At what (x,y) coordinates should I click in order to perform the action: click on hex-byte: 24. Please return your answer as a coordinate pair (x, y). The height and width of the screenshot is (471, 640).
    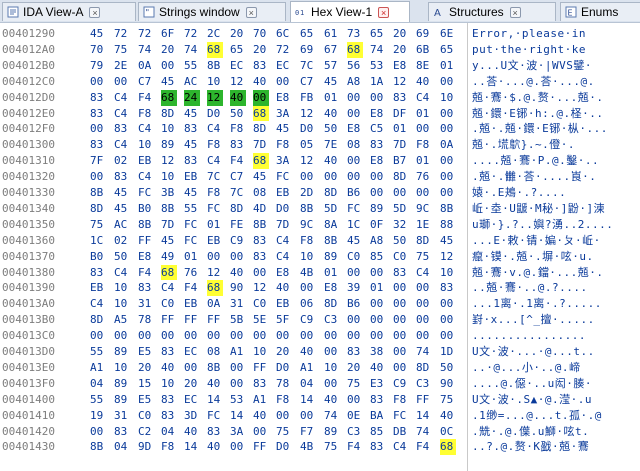
    Looking at the image, I should click on (192, 97).